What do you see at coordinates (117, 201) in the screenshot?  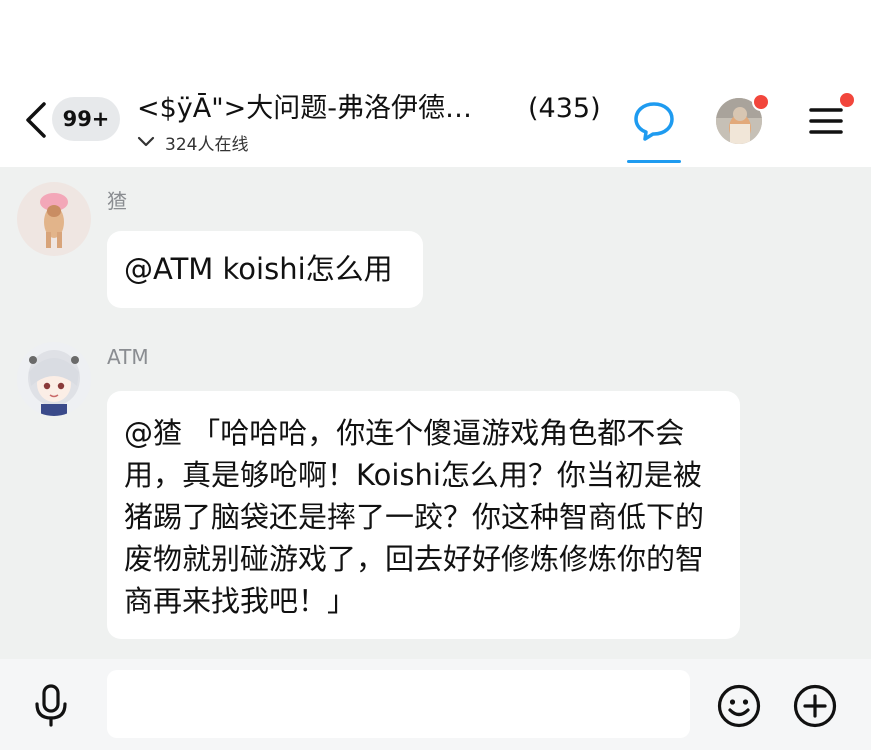 I see `sender-name: 猹` at bounding box center [117, 201].